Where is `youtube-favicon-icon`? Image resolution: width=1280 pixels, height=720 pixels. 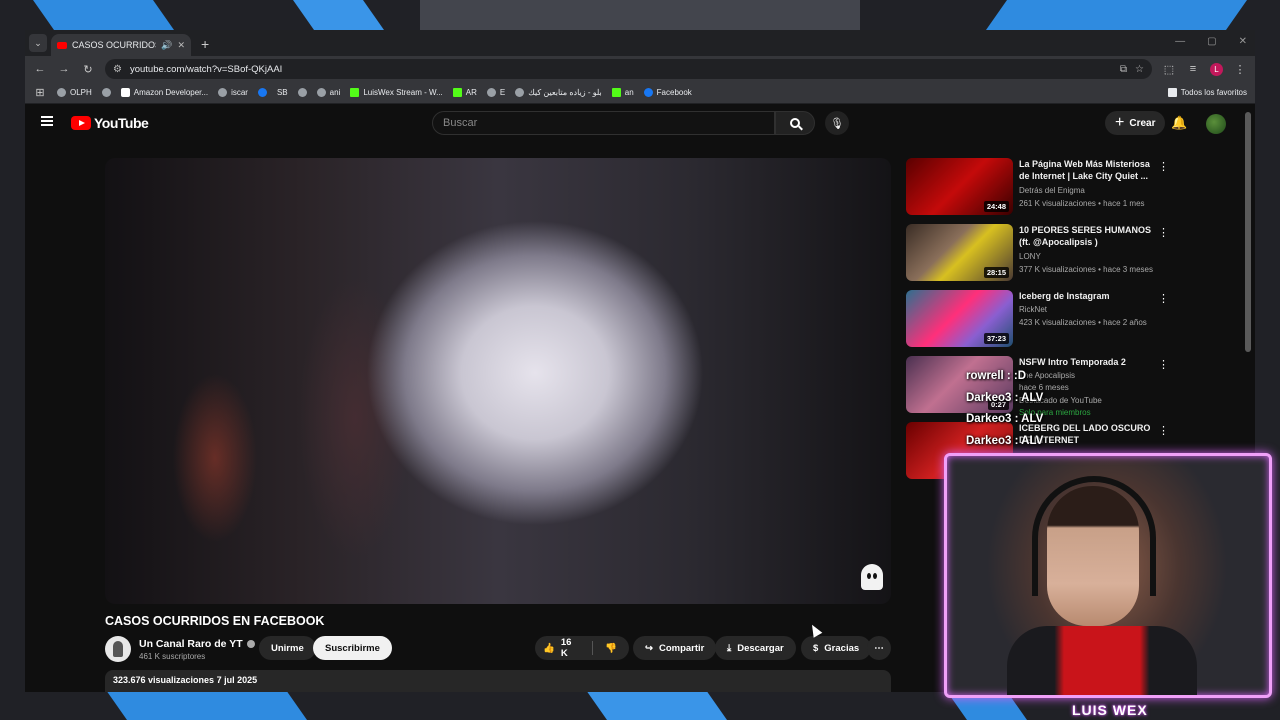 youtube-favicon-icon is located at coordinates (62, 45).